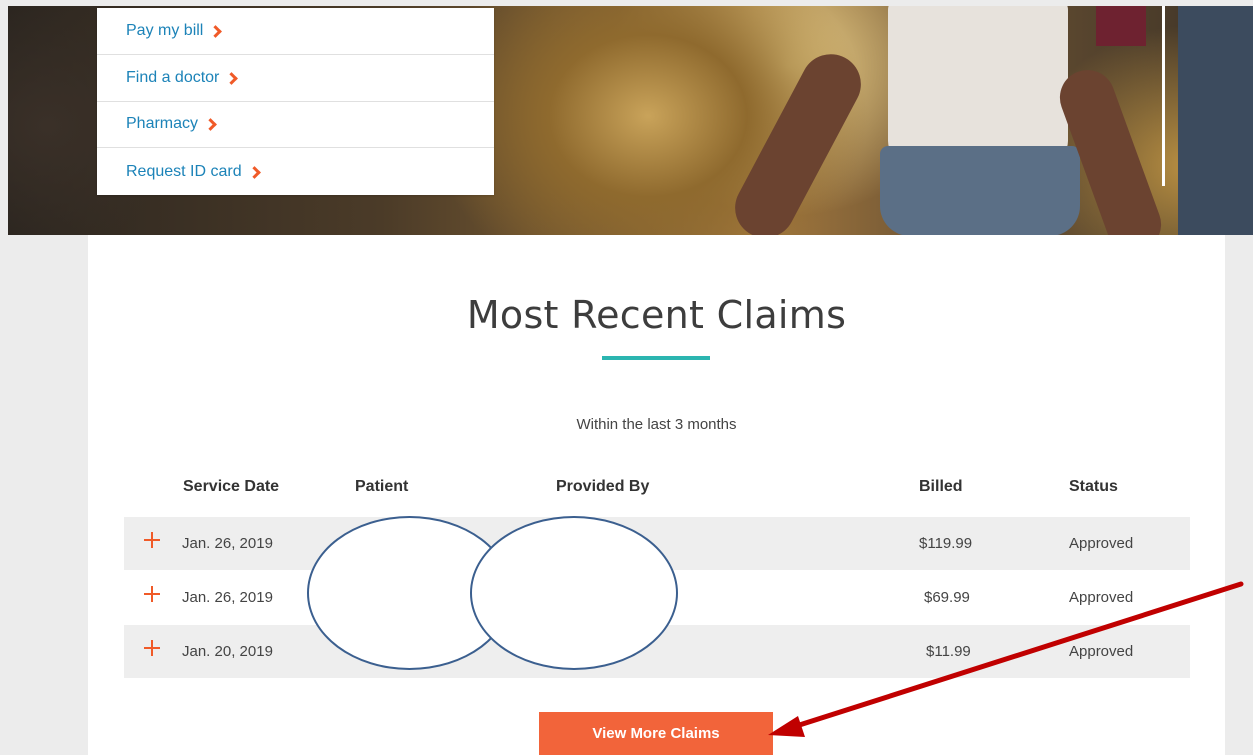  I want to click on view-more-claims-button: View More Claims, so click(656, 733).